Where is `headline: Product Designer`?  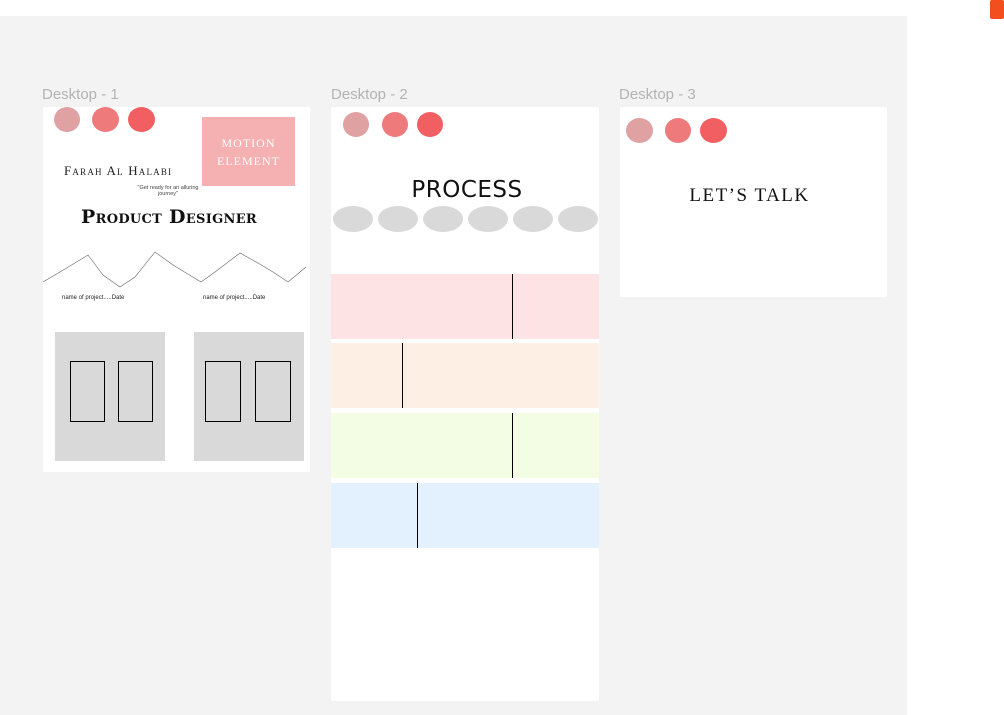
headline: Product Designer is located at coordinates (169, 217).